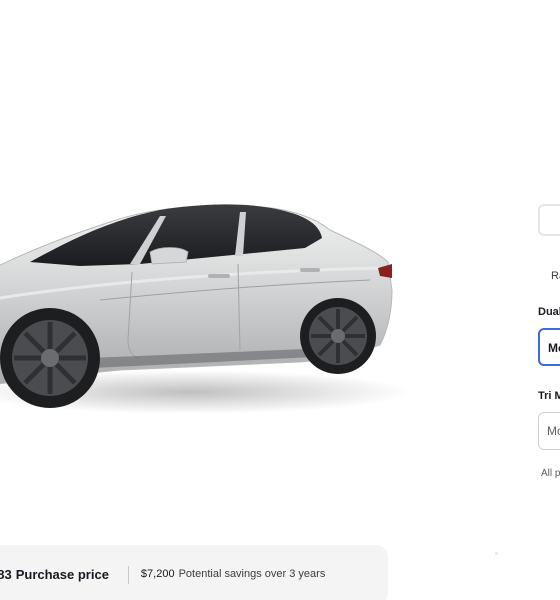  What do you see at coordinates (549, 396) in the screenshot?
I see `tri-motor-heading: Tri M` at bounding box center [549, 396].